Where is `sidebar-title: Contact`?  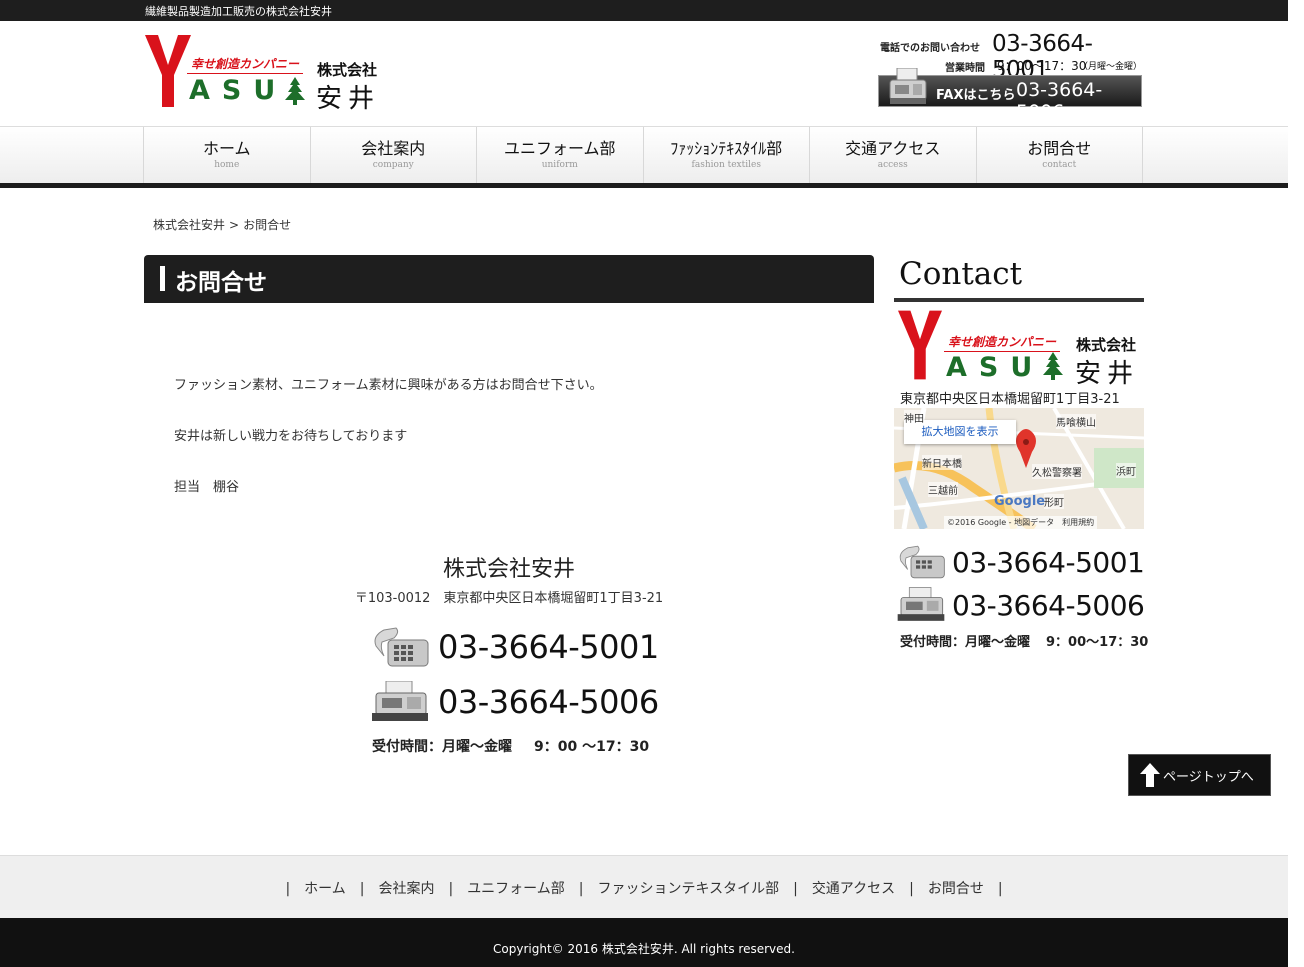
sidebar-title: Contact is located at coordinates (961, 274).